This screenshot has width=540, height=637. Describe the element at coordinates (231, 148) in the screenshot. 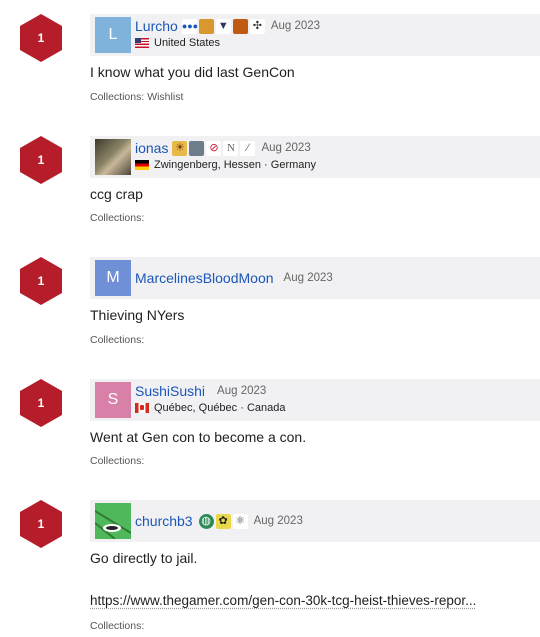

I see `n-icon: N` at that location.